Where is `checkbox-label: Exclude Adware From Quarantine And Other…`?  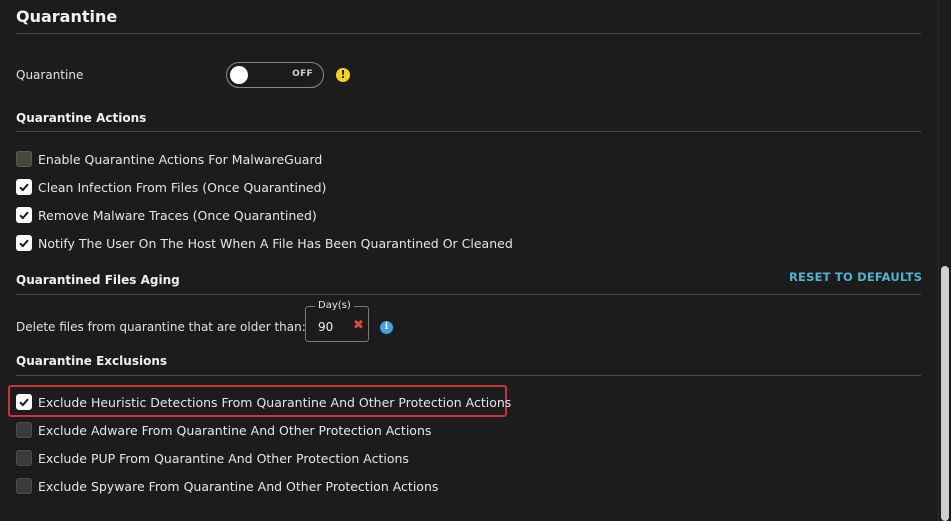 checkbox-label: Exclude Adware From Quarantine And Other… is located at coordinates (235, 430).